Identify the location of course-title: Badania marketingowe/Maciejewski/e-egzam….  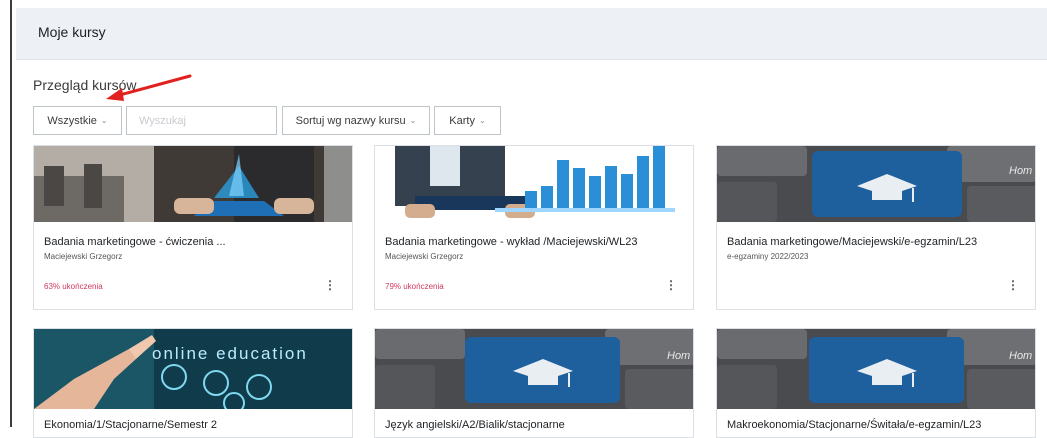
(852, 242).